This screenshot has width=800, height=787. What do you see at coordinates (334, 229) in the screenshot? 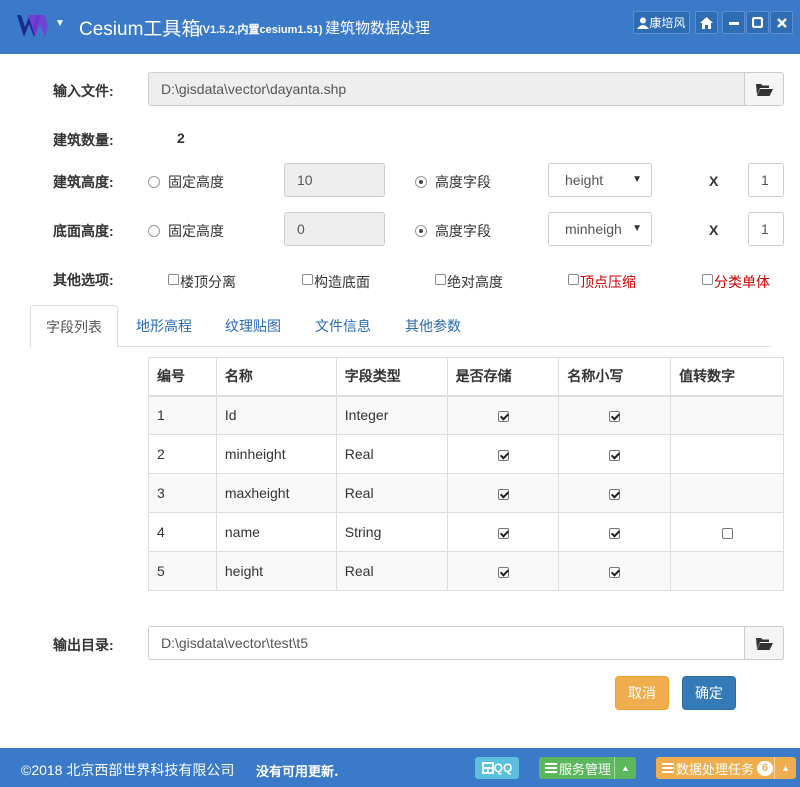
I see `base-fixed-input: 0` at bounding box center [334, 229].